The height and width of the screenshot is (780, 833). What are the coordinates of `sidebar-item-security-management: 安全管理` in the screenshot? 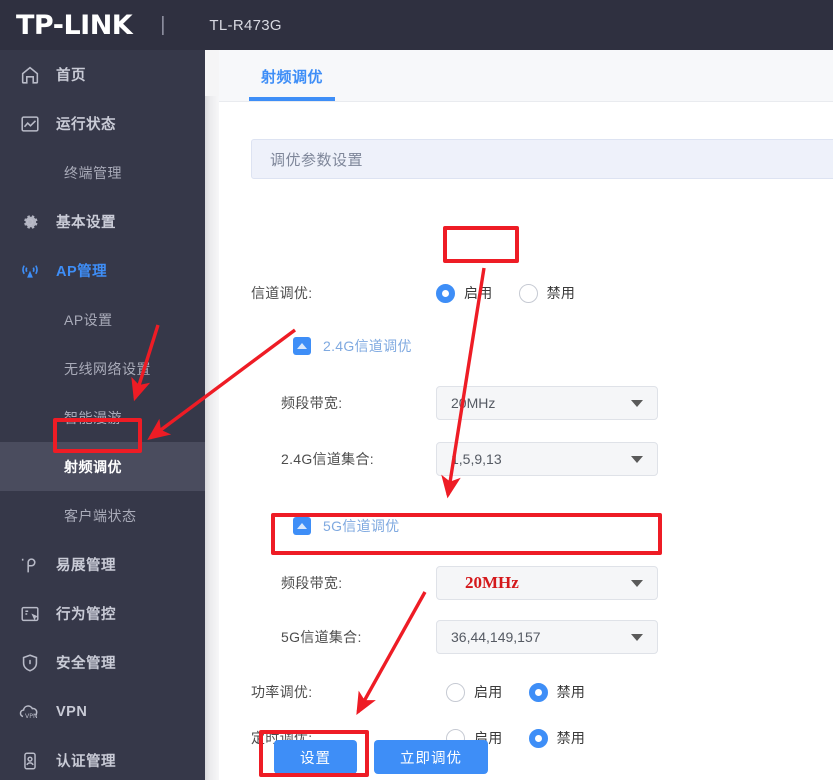 It's located at (102, 662).